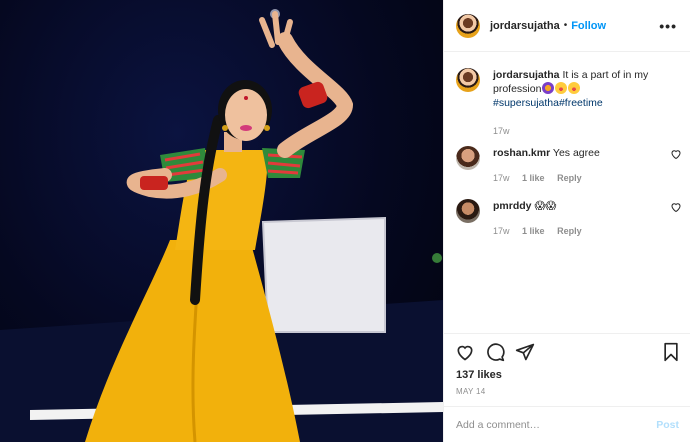 The width and height of the screenshot is (690, 442). What do you see at coordinates (512, 206) in the screenshot?
I see `commenter-username: pmrddy` at bounding box center [512, 206].